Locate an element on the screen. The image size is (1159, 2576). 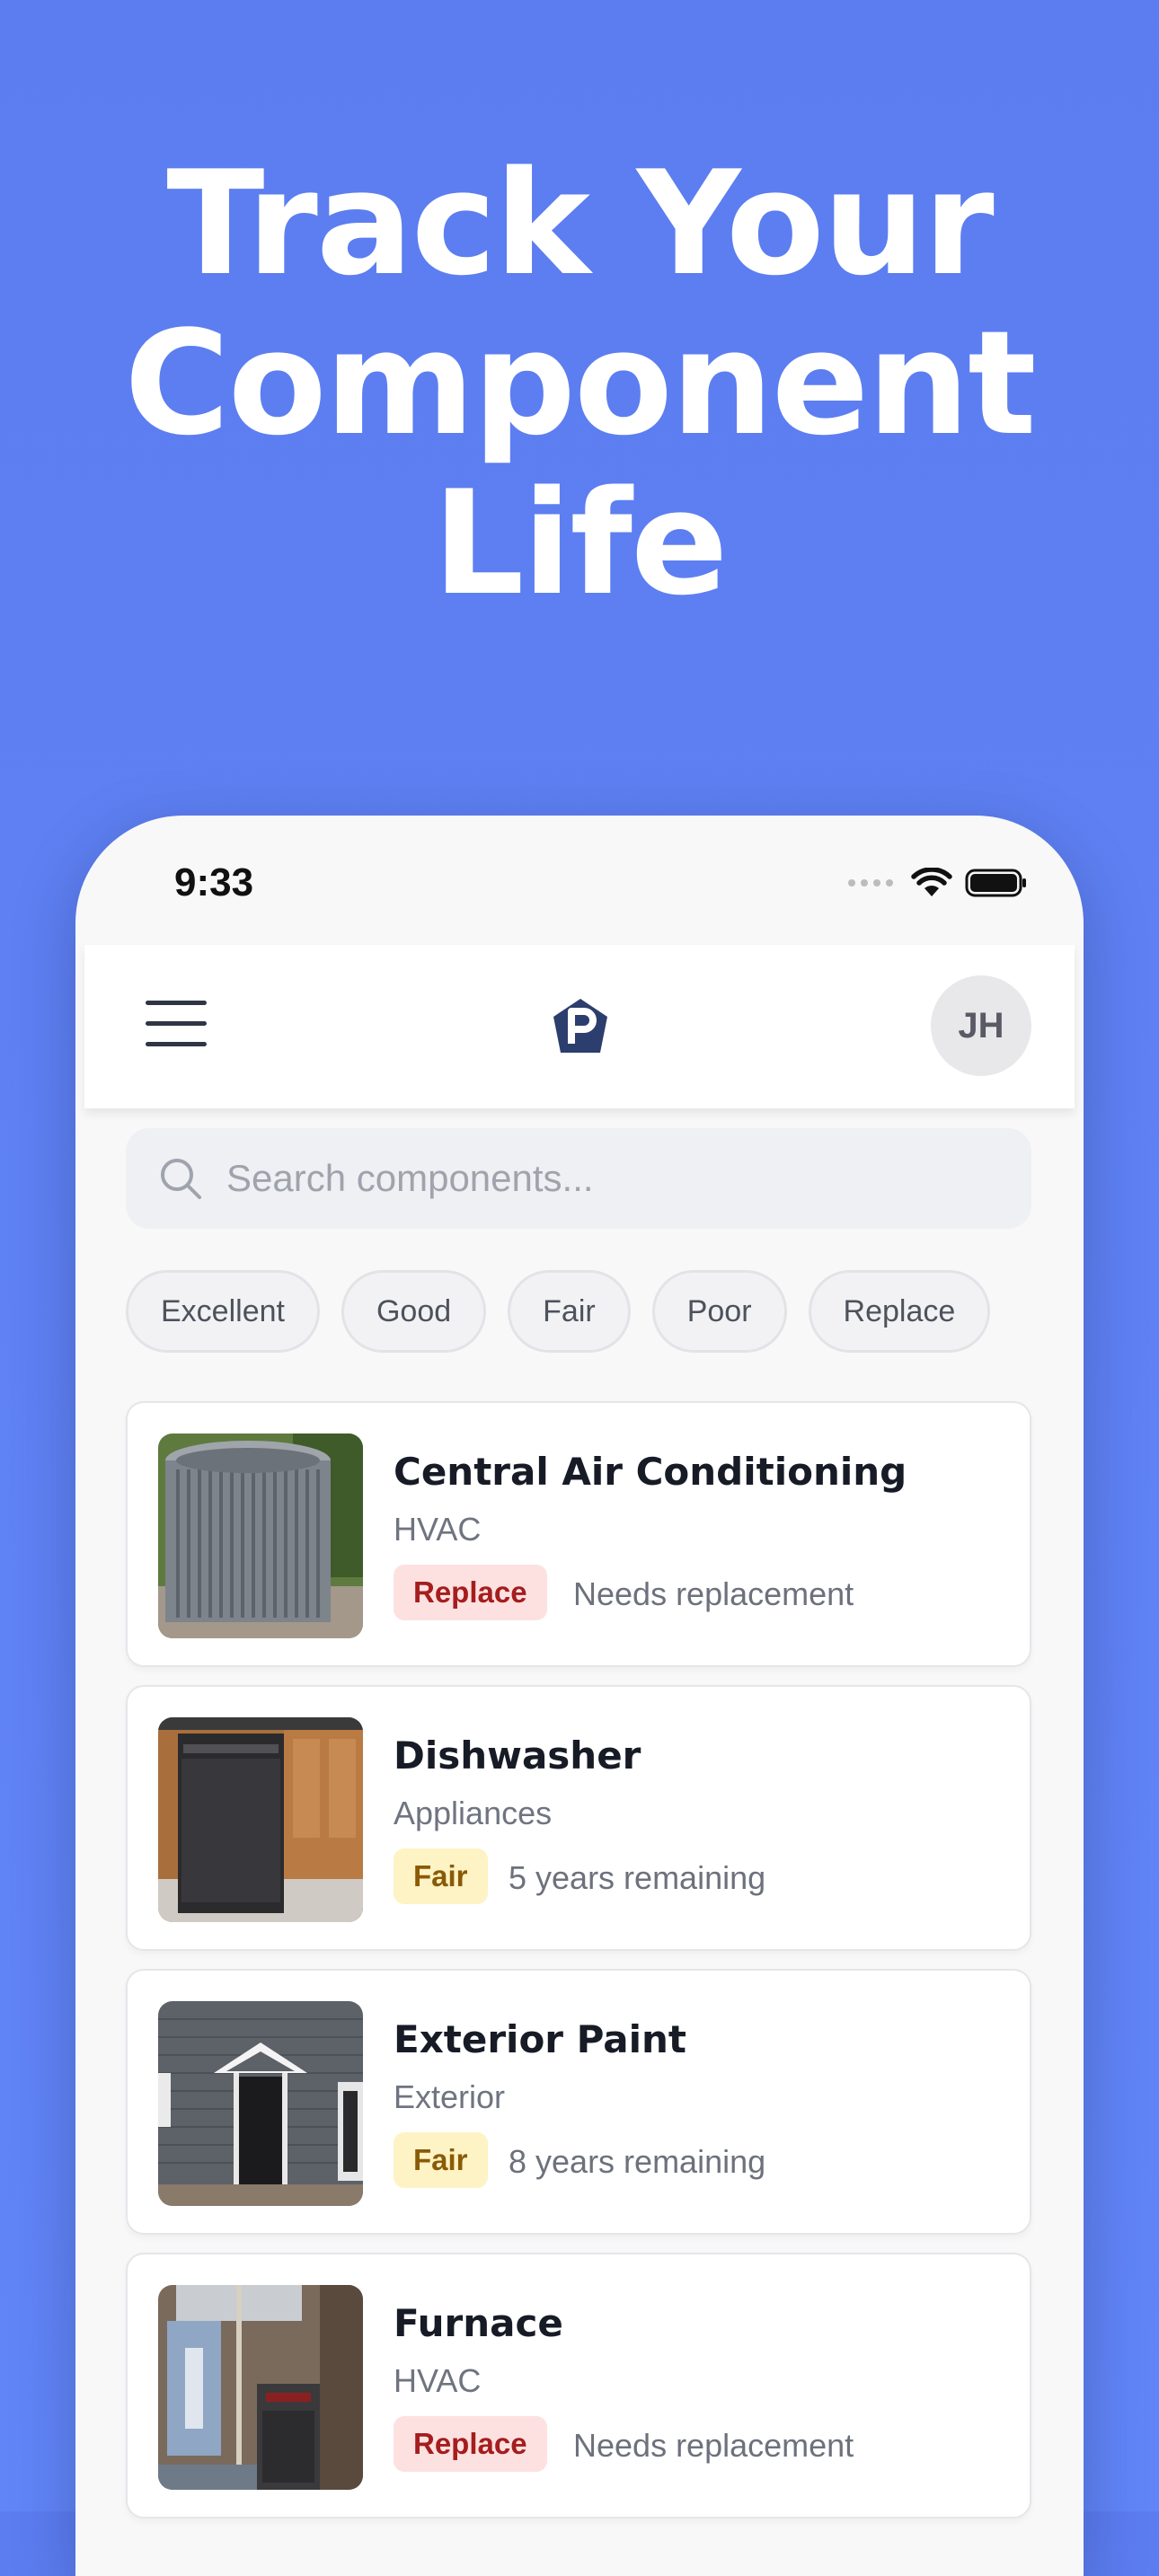
component-name: Central Air Conditioning is located at coordinates (650, 1472).